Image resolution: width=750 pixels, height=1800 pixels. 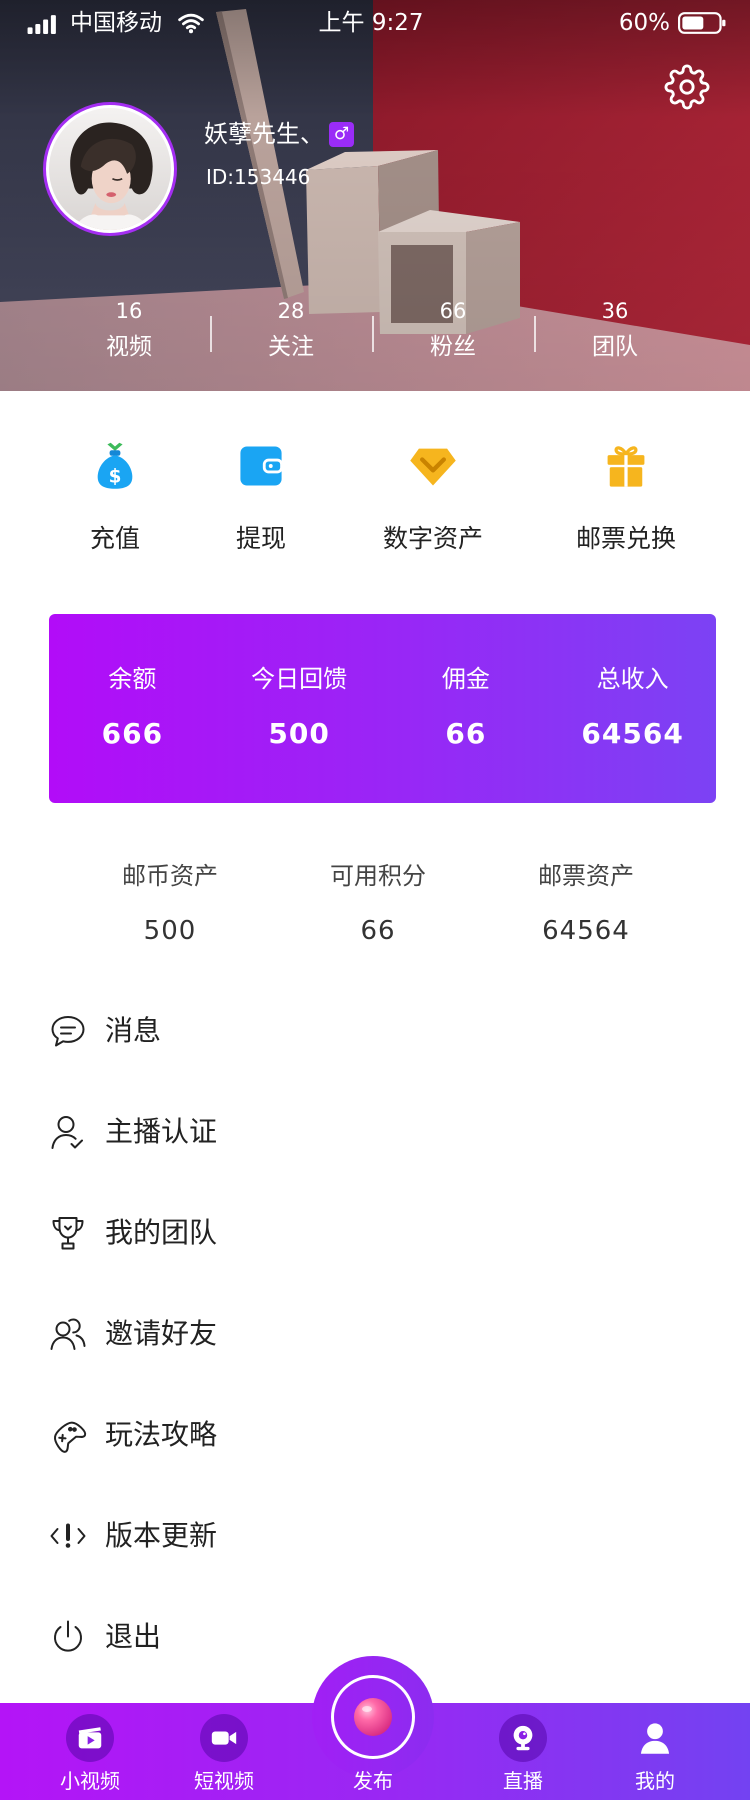 What do you see at coordinates (644, 23) in the screenshot?
I see `battery-percent: 60%` at bounding box center [644, 23].